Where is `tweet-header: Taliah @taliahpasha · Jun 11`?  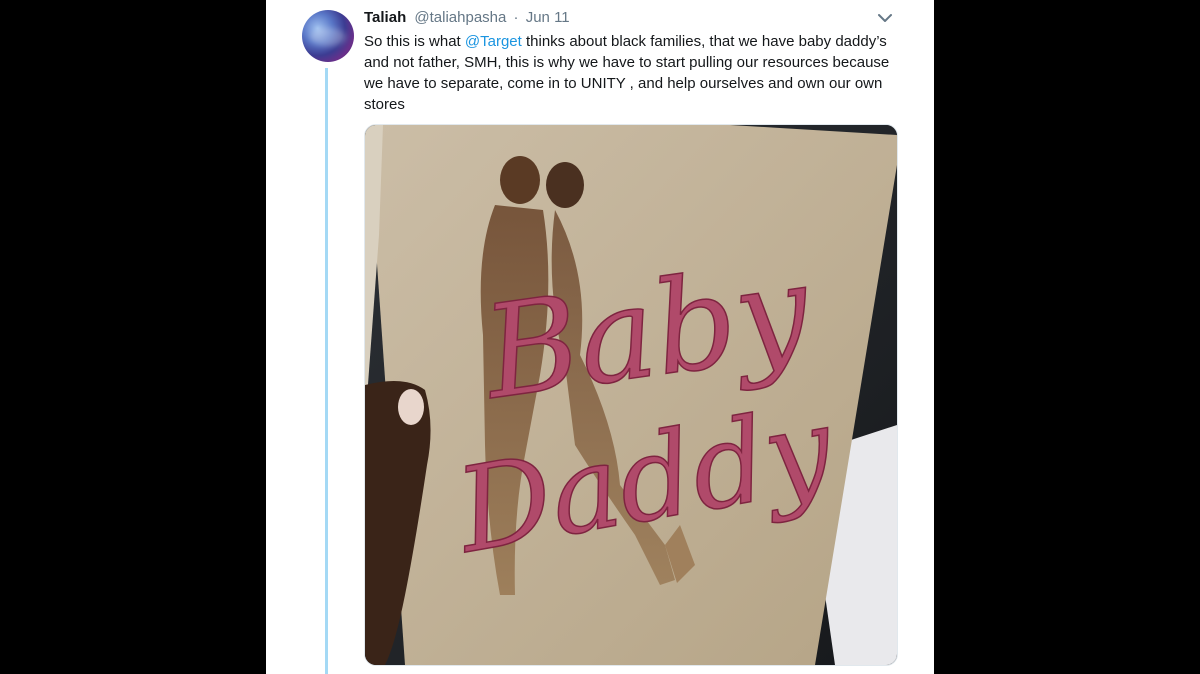
tweet-header: Taliah @taliahpasha · Jun 11 is located at coordinates (467, 17).